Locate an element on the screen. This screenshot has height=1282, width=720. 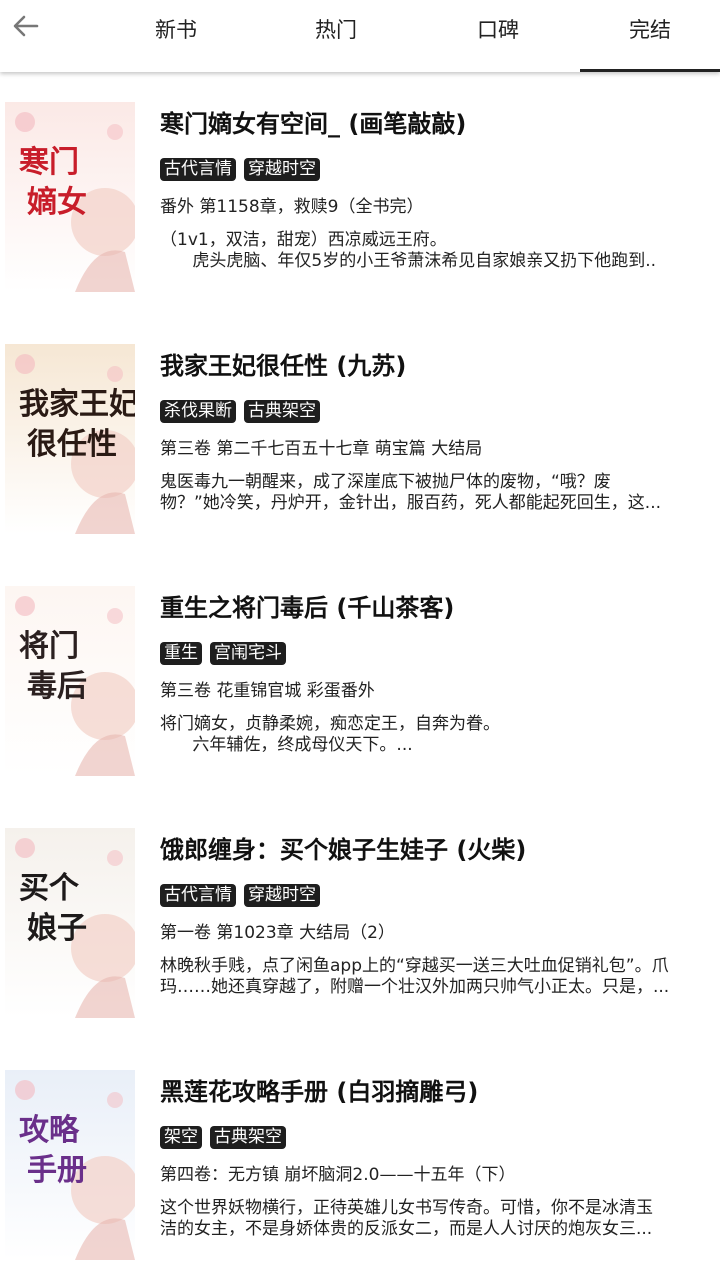
top-tab-bar: 新书 热门 口碑 完结 is located at coordinates (360, 36).